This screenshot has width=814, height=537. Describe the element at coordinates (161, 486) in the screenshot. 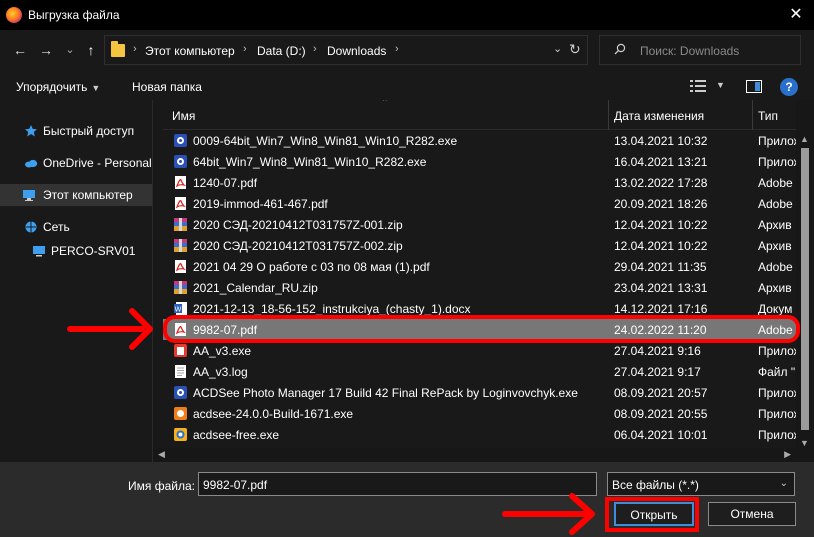

I see `filename-label: Имя файла:` at that location.